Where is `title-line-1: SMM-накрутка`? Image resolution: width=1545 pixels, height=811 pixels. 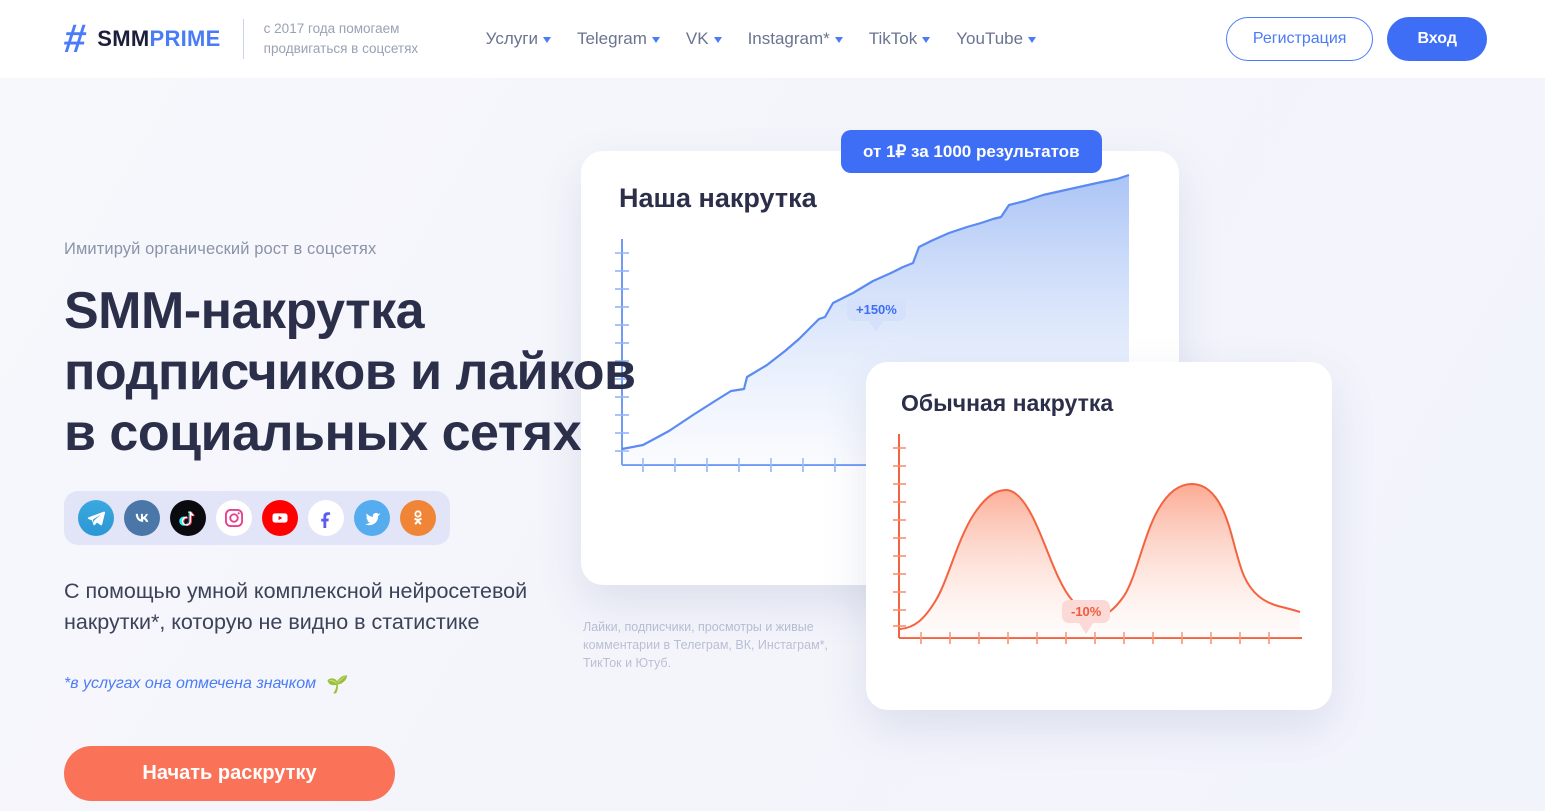
title-line-1: SMM-накрутка is located at coordinates (244, 311).